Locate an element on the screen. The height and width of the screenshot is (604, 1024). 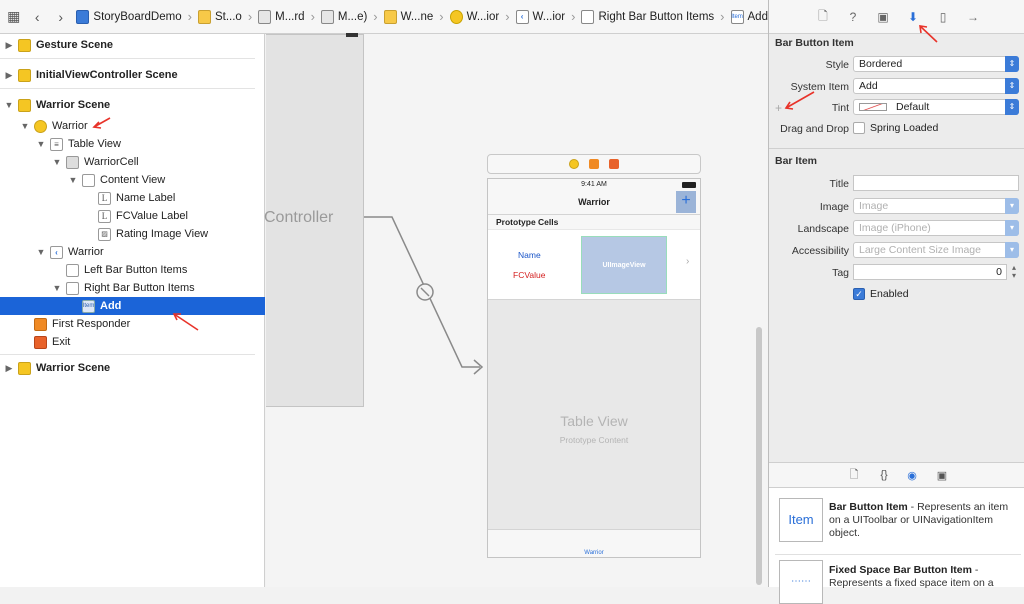
view-controller-icon is located at coordinates (574, 164).